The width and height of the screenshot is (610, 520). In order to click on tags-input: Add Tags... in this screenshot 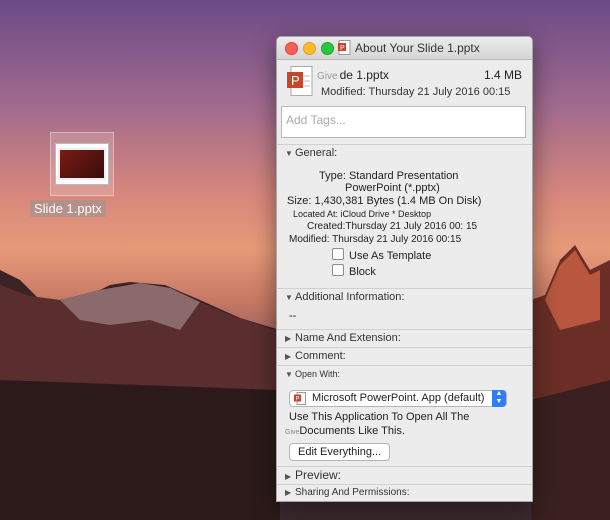, I will do `click(403, 122)`.